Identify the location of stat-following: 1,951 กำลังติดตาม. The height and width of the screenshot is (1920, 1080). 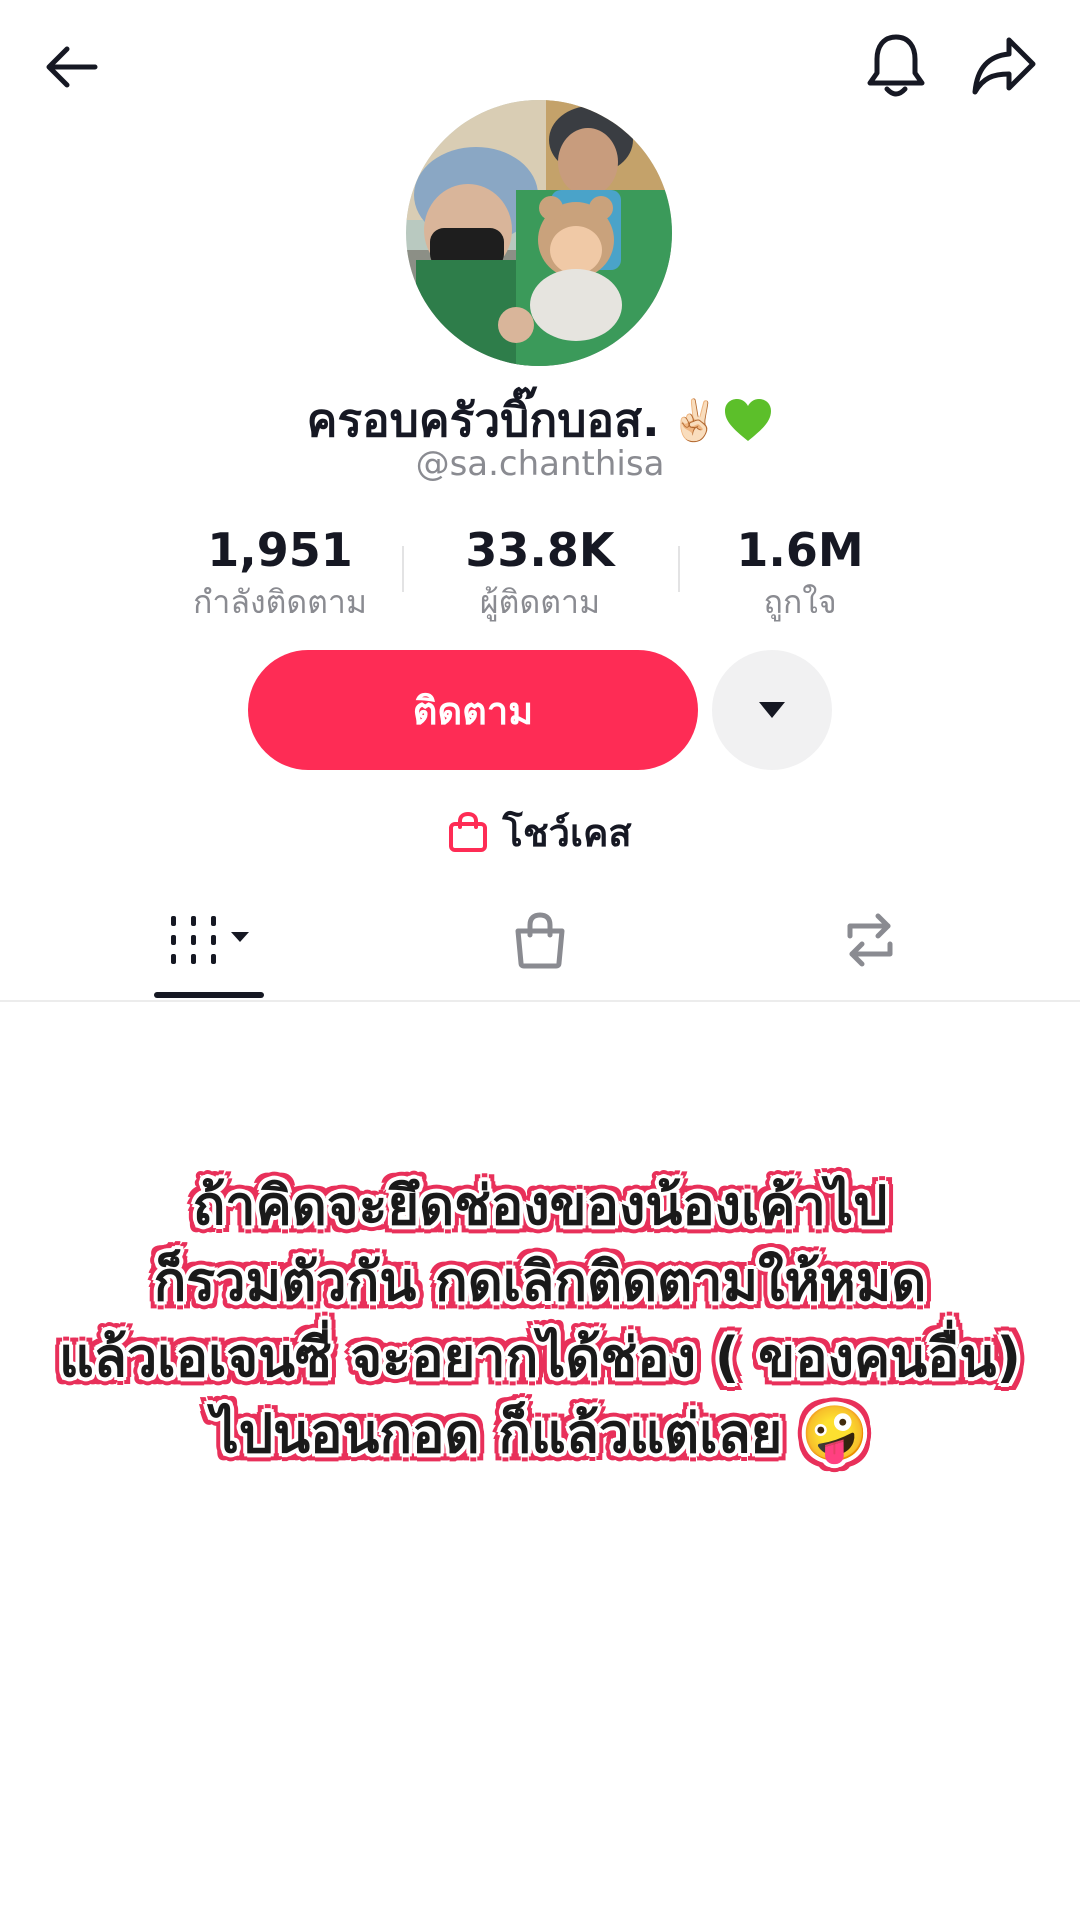
(280, 572).